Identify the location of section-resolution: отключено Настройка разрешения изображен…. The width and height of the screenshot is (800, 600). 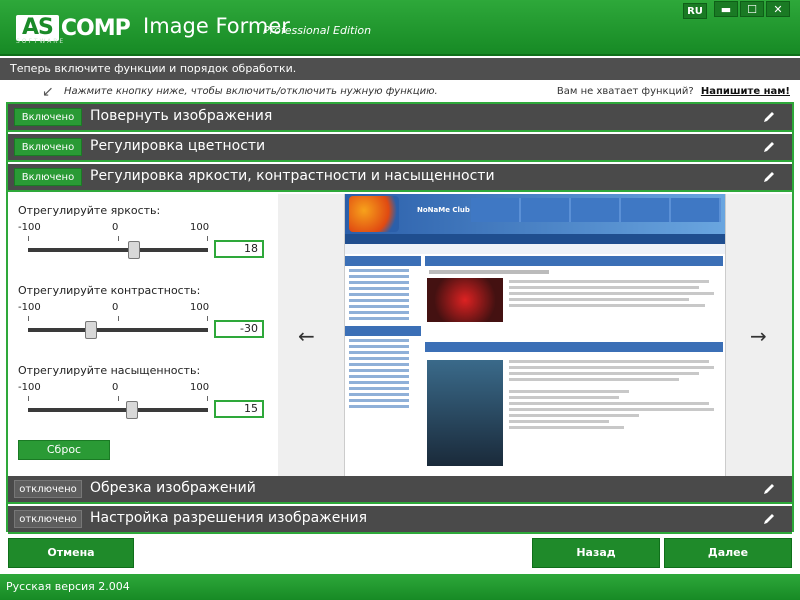
(400, 520).